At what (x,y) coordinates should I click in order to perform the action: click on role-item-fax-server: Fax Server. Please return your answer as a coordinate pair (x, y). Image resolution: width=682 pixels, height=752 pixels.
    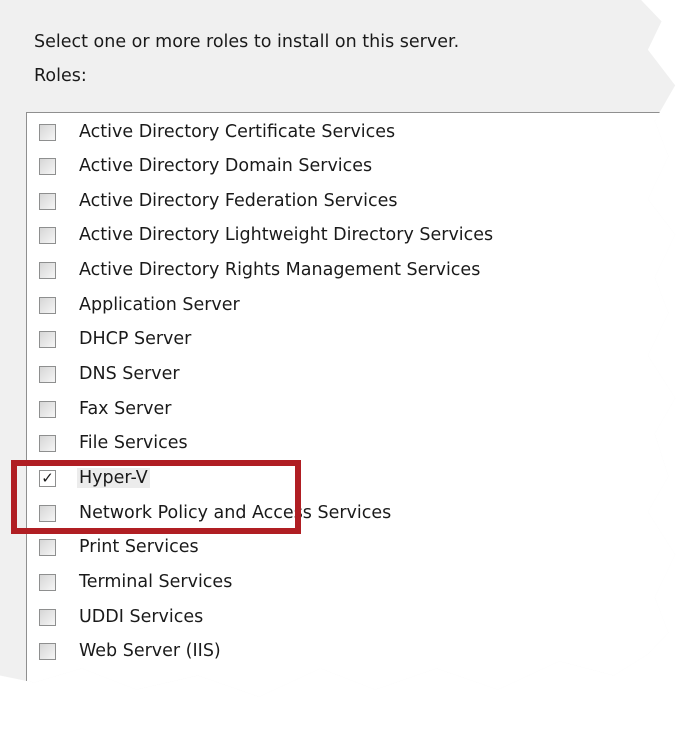
    Looking at the image, I should click on (105, 409).